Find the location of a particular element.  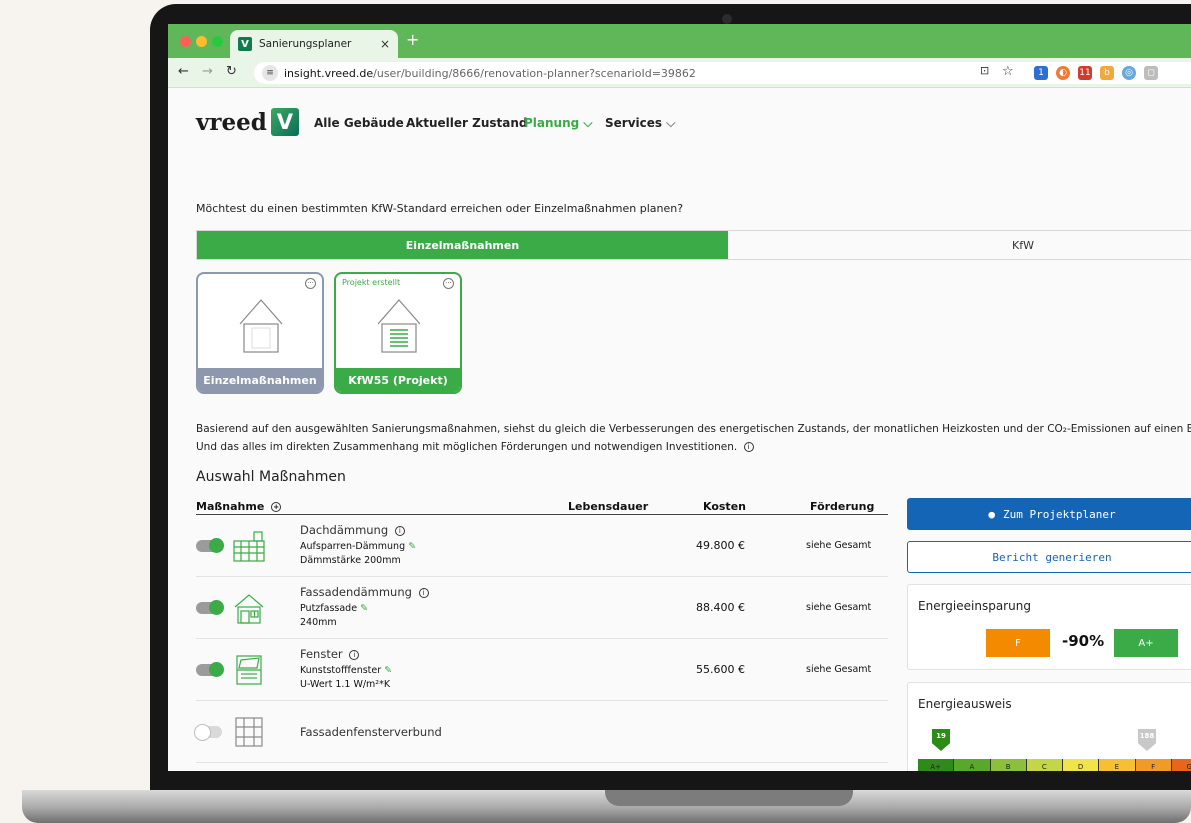

measure-cost: 49.800 € is located at coordinates (720, 545).